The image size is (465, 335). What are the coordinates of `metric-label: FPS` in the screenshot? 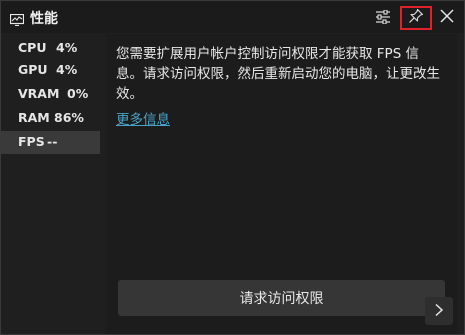 It's located at (31, 141).